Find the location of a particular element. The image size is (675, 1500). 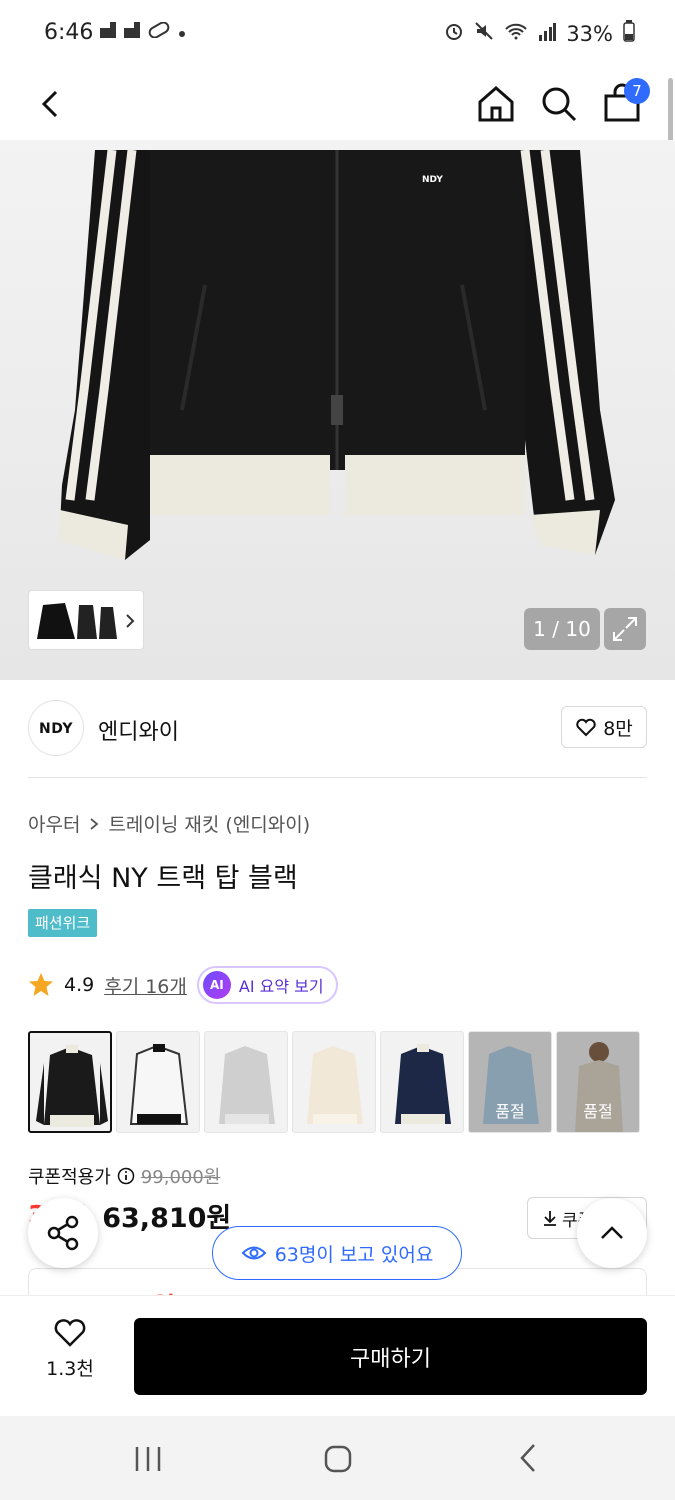

breadcrumb-category: 아우터 is located at coordinates (54, 823).